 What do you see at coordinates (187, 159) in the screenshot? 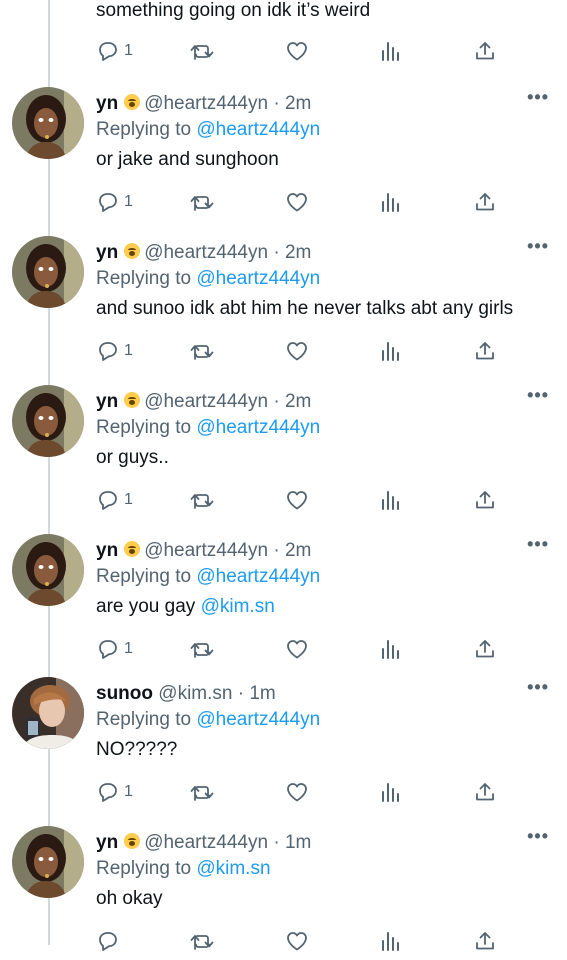
I see `tweet-text: or jake and sunghoon` at bounding box center [187, 159].